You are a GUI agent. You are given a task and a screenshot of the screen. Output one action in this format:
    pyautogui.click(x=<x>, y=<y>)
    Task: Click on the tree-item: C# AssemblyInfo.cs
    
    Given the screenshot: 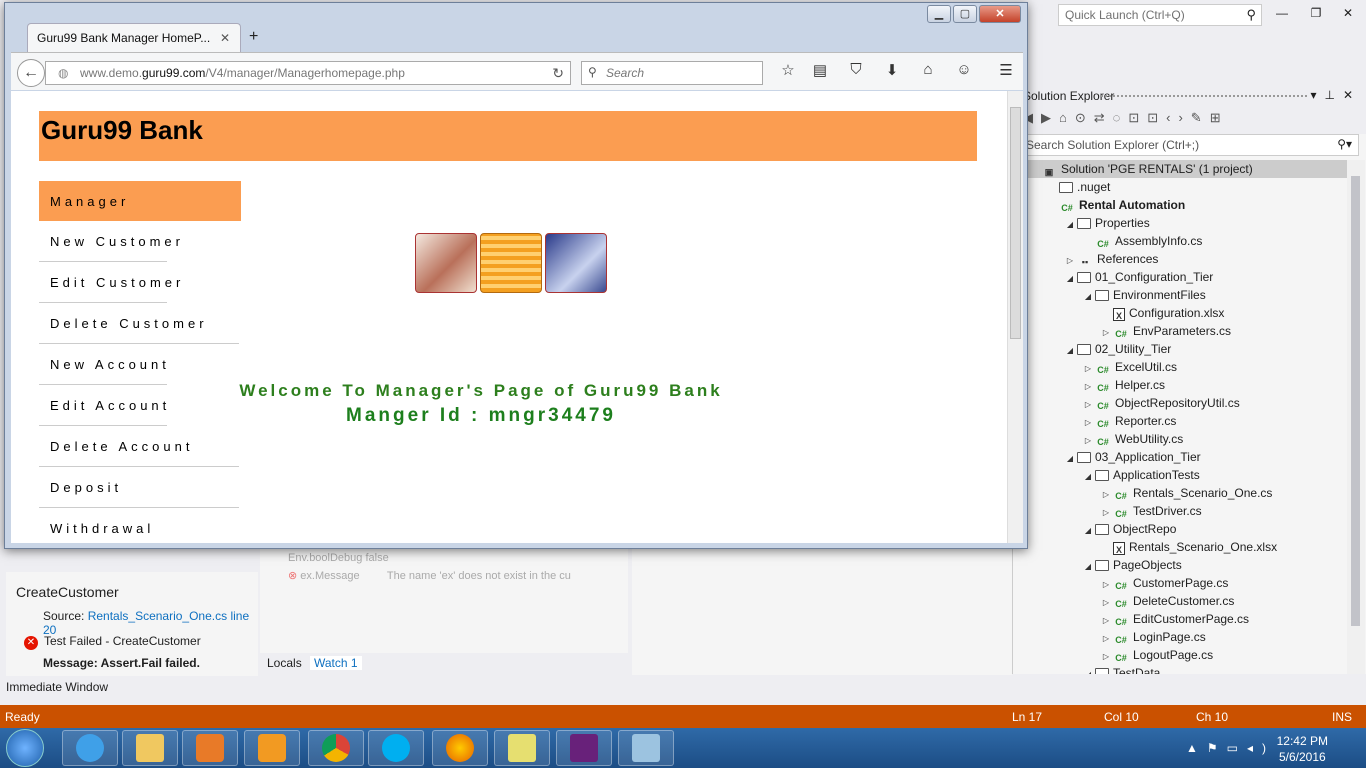 What is the action you would take?
    pyautogui.click(x=1180, y=241)
    